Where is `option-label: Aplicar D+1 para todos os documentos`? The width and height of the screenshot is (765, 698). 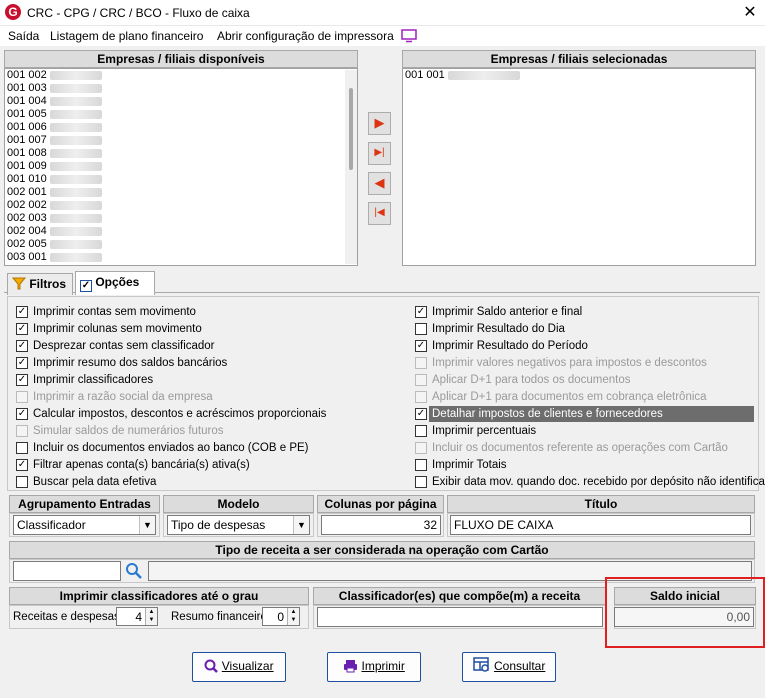
option-label: Aplicar D+1 para todos os documentos is located at coordinates (531, 380).